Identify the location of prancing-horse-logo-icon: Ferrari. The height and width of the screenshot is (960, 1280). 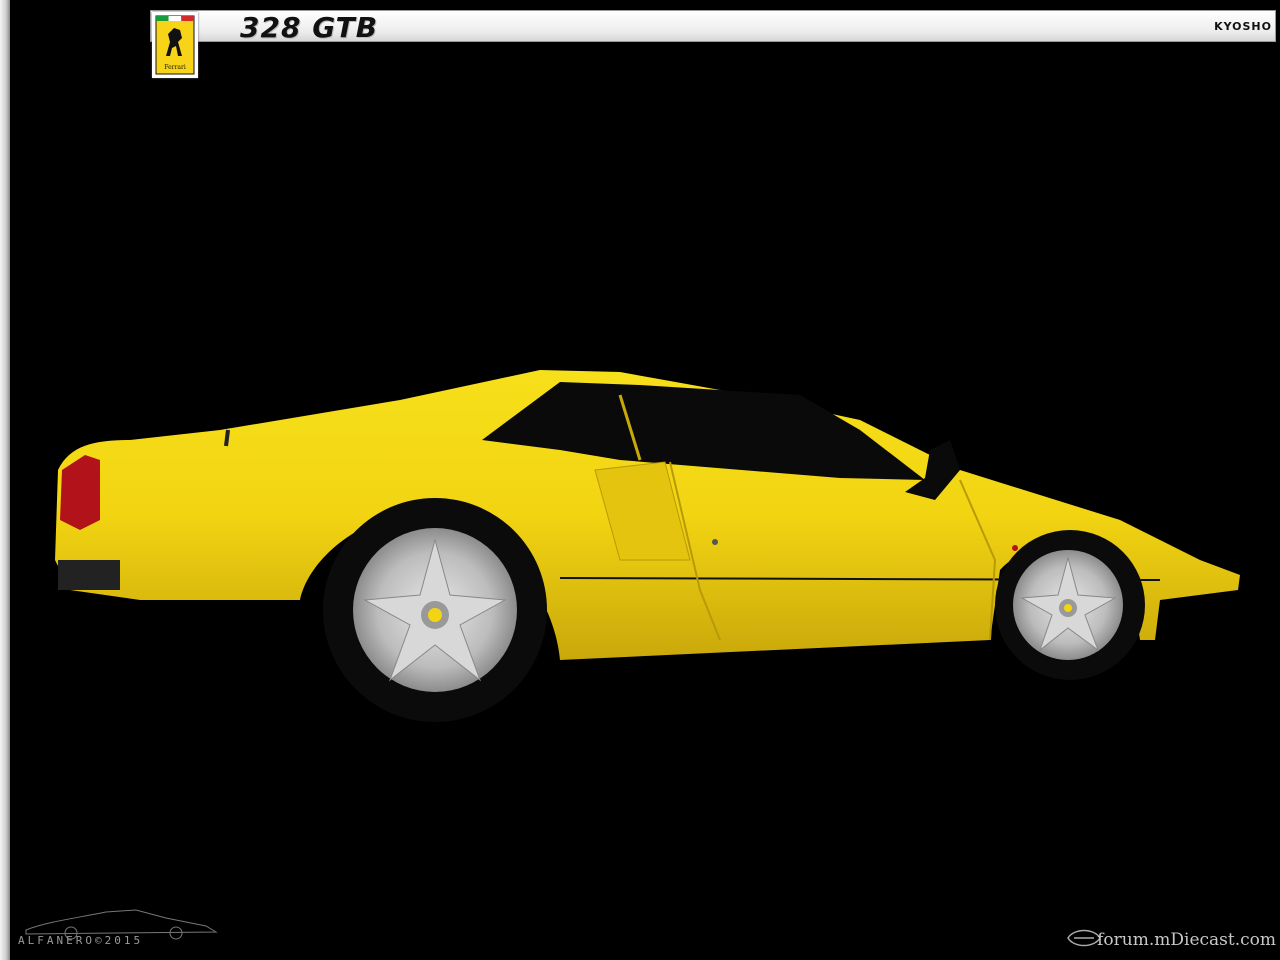
(175, 45).